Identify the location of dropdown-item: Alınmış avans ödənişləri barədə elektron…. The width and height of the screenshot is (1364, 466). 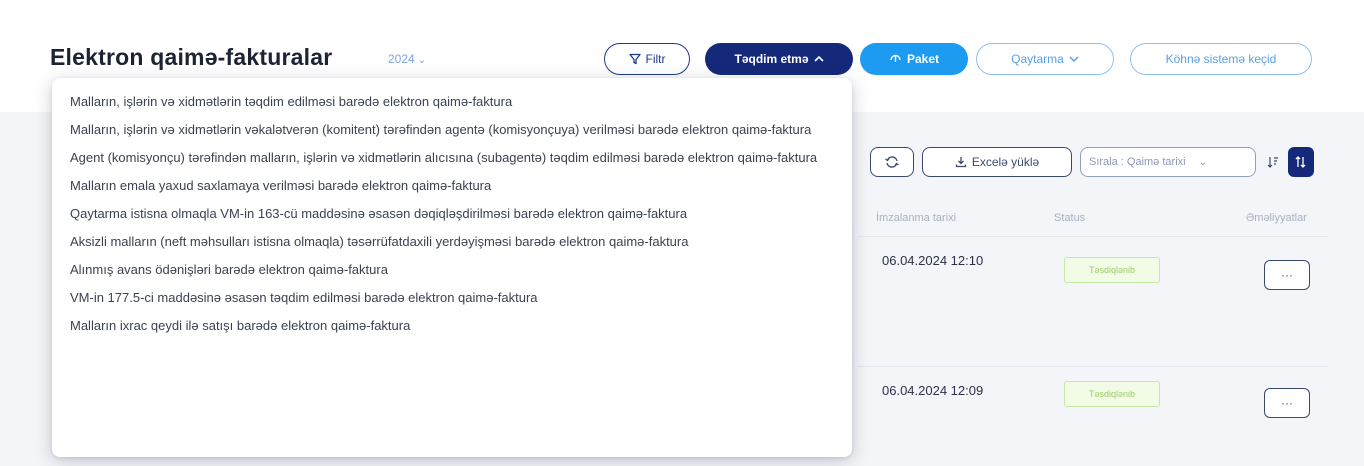
(452, 269).